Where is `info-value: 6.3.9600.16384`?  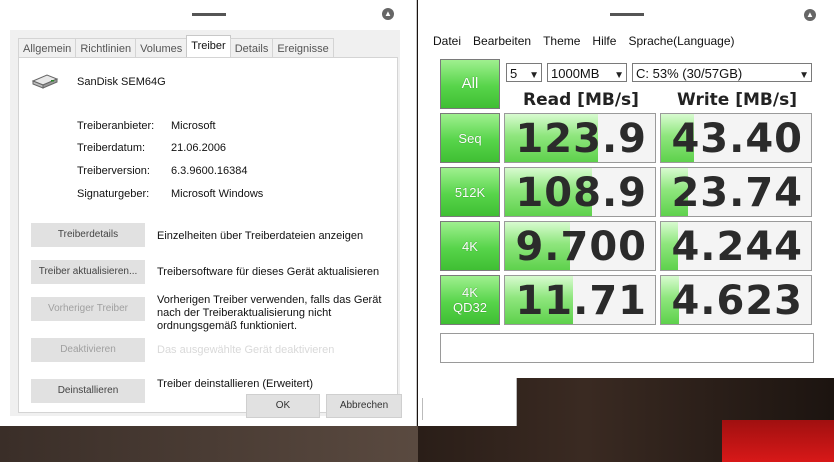 info-value: 6.3.9600.16384 is located at coordinates (209, 171).